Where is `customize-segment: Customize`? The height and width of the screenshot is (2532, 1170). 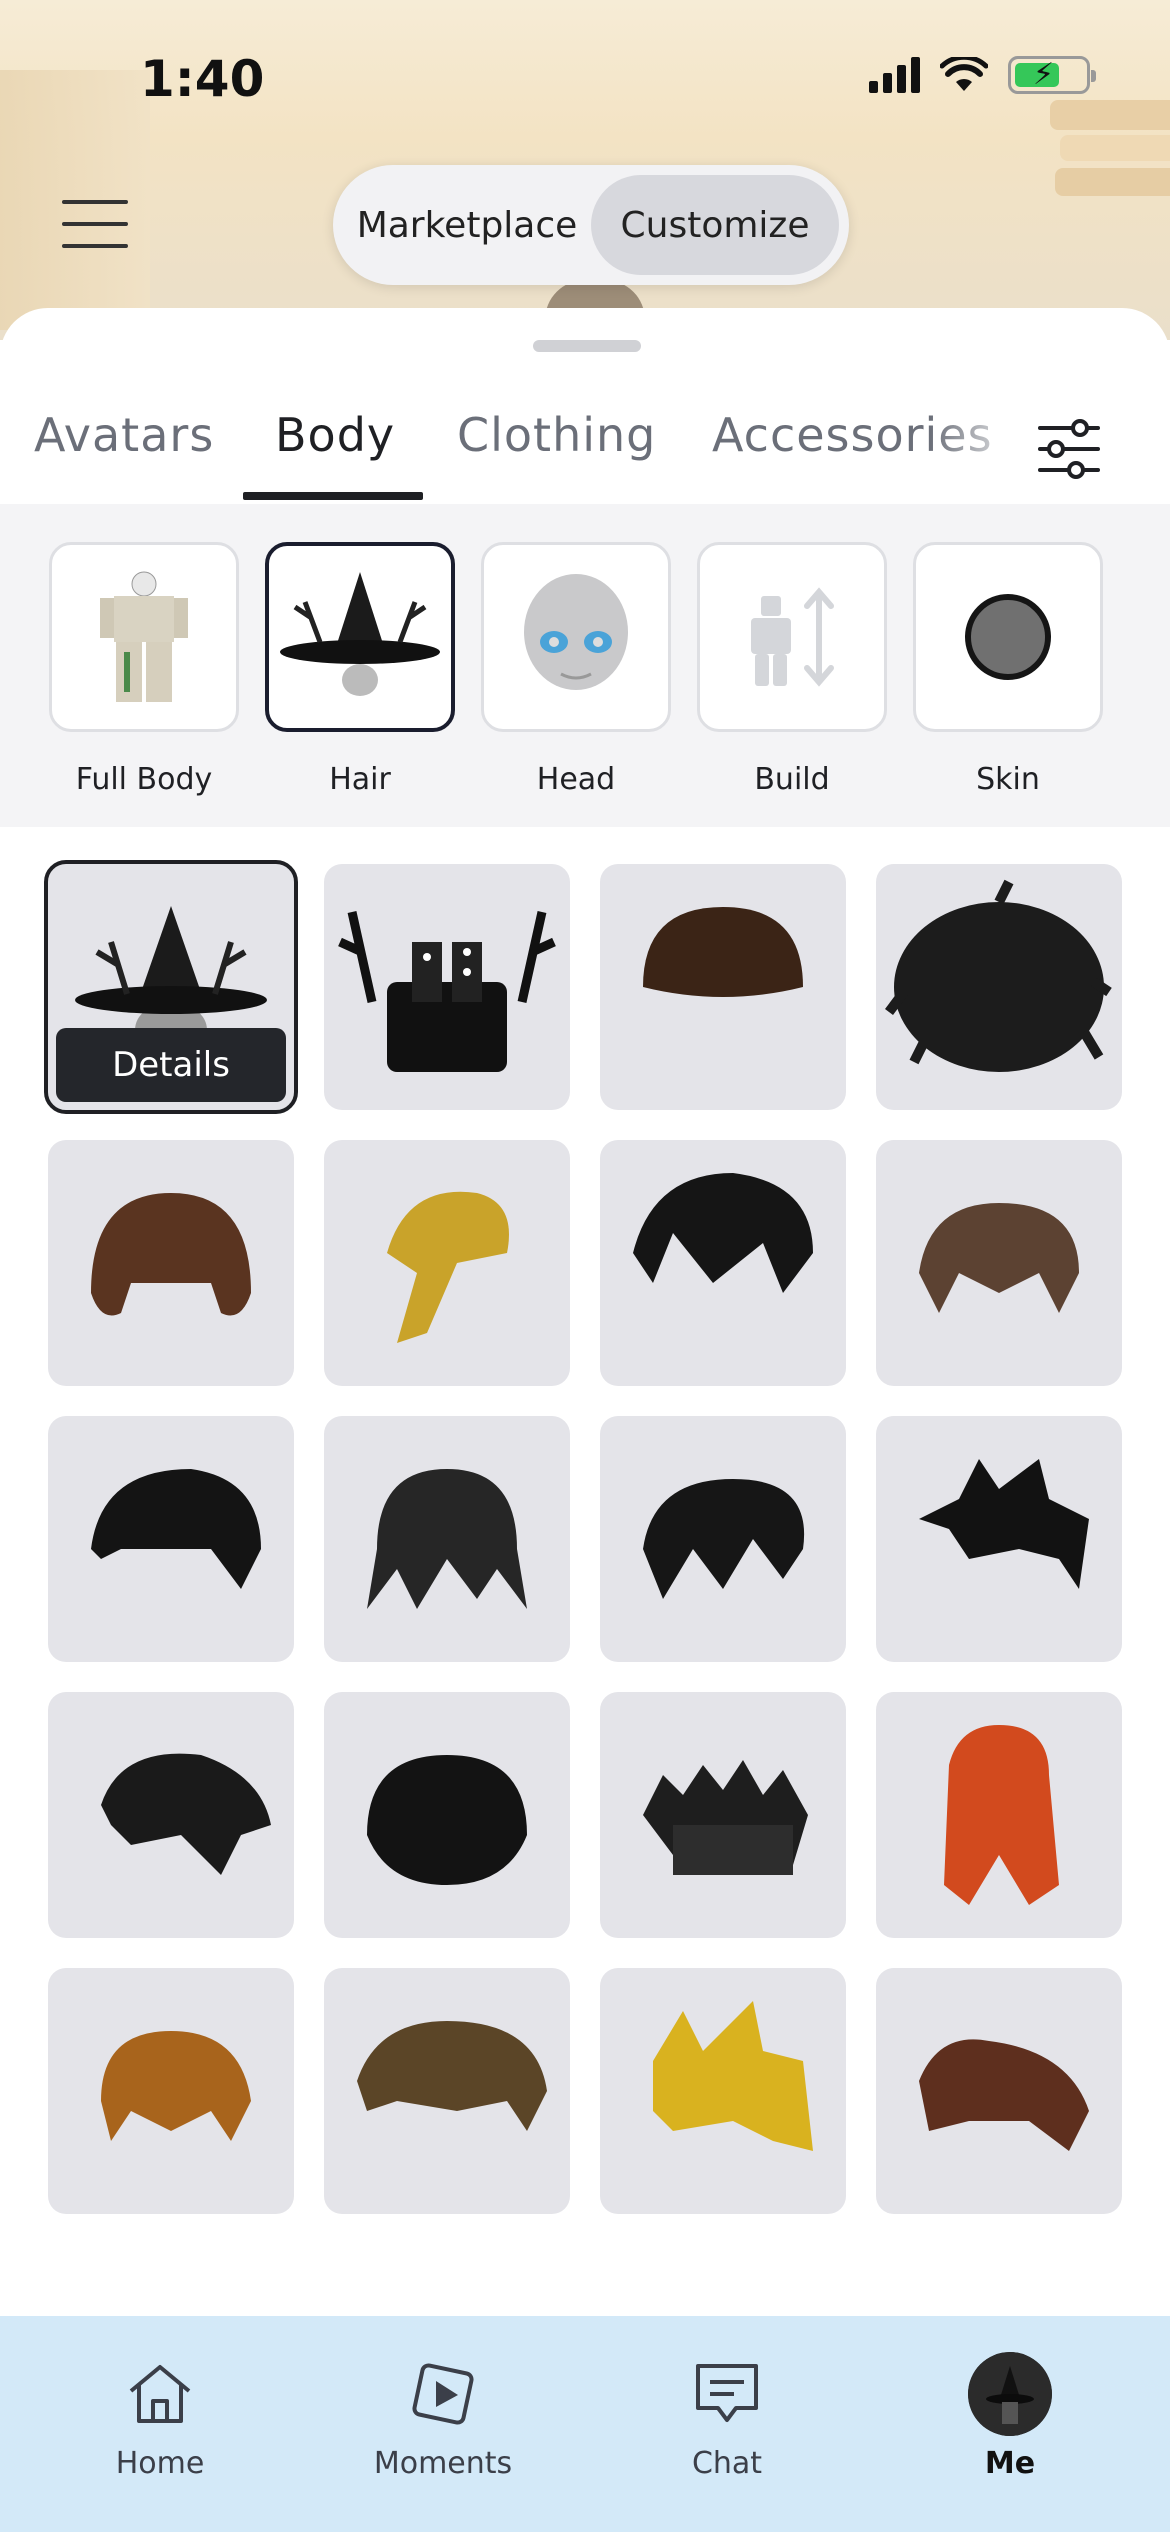
customize-segment: Customize is located at coordinates (715, 225).